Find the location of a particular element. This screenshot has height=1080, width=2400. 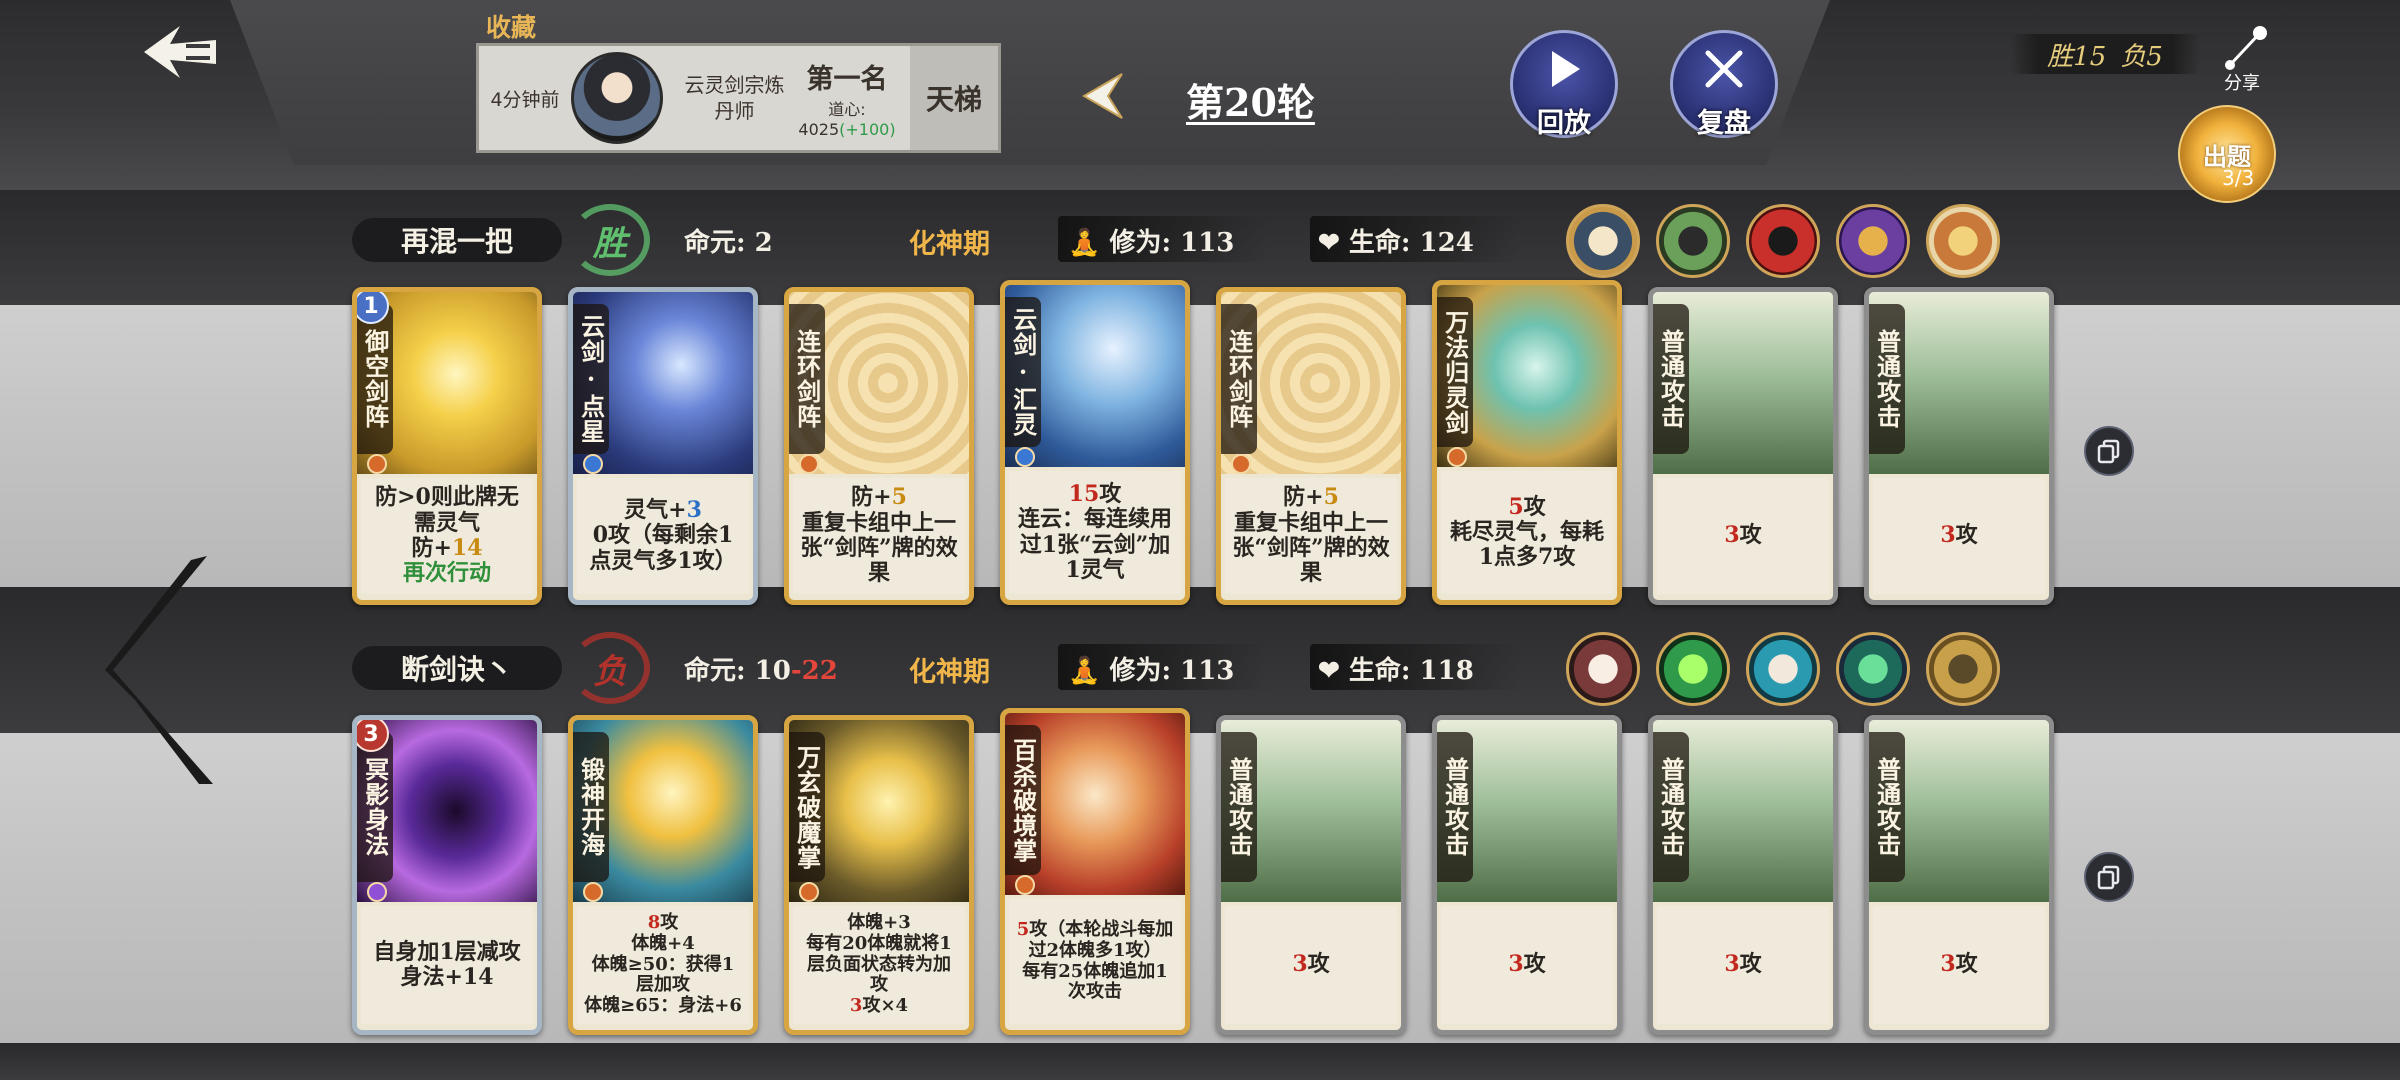

result-win-seal: 胜 is located at coordinates (610, 240).